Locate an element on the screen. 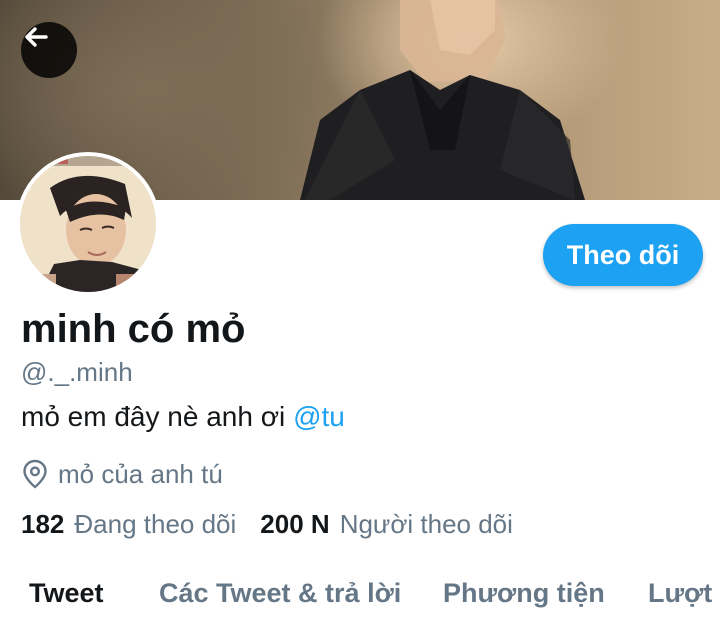  map-pin-icon is located at coordinates (35, 474).